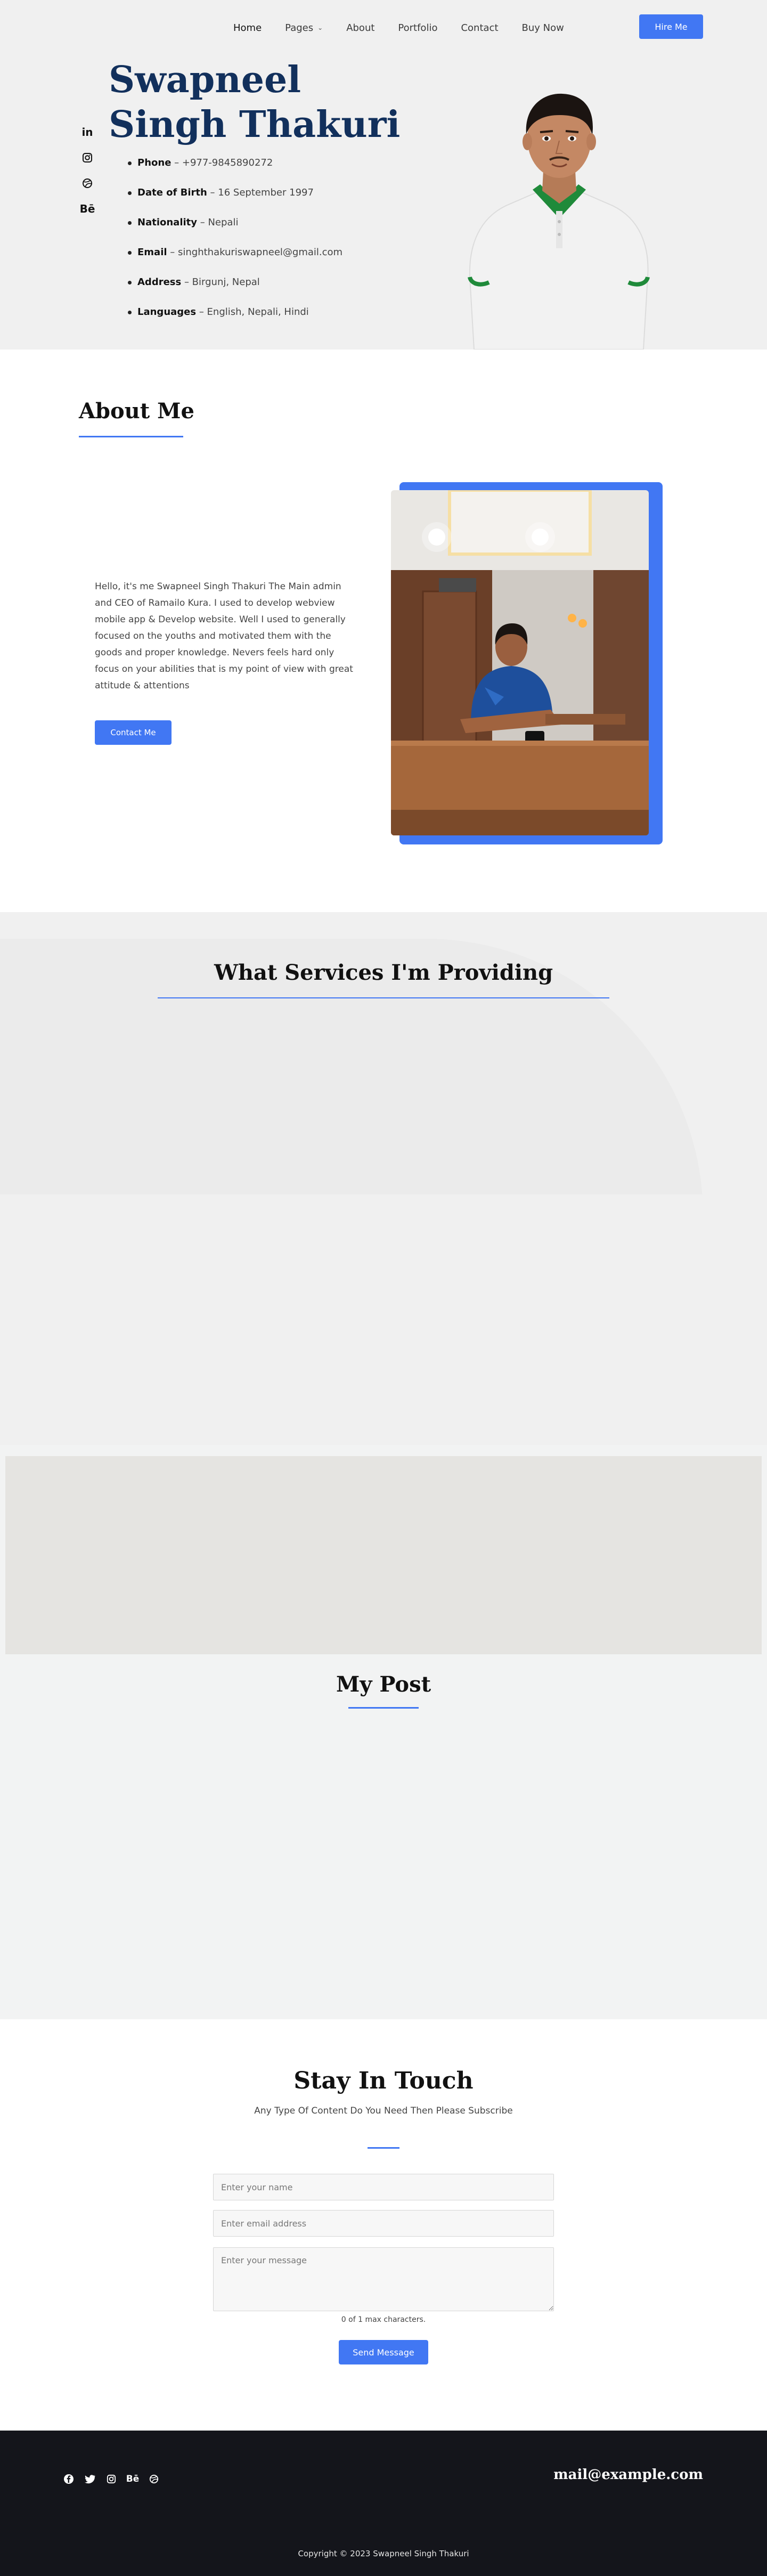 The width and height of the screenshot is (767, 2576). Describe the element at coordinates (383, 1684) in the screenshot. I see `posts-title: My Post` at that location.